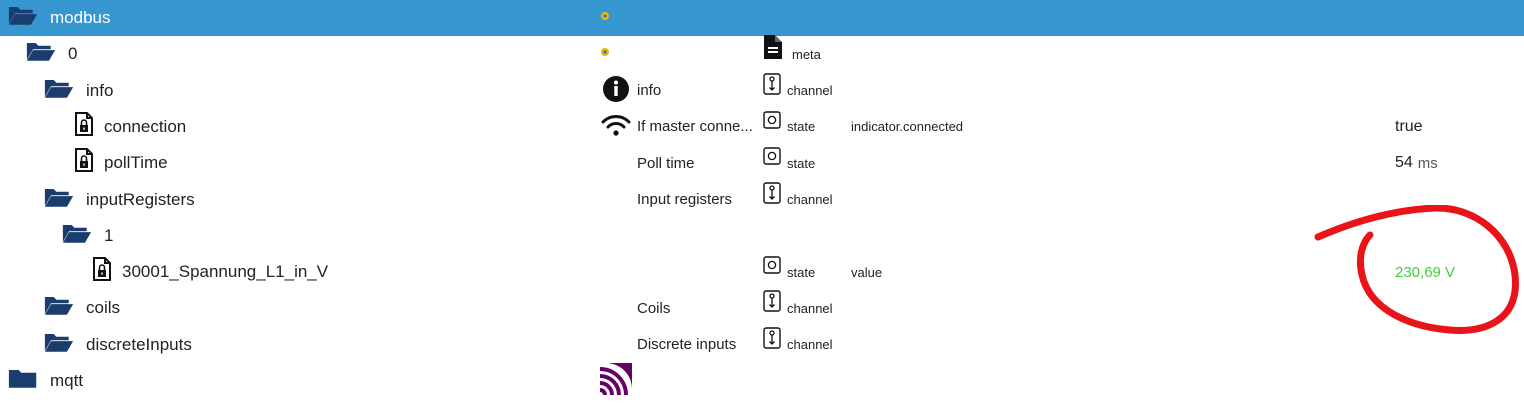  I want to click on state-value: 54 ms, so click(1416, 163).